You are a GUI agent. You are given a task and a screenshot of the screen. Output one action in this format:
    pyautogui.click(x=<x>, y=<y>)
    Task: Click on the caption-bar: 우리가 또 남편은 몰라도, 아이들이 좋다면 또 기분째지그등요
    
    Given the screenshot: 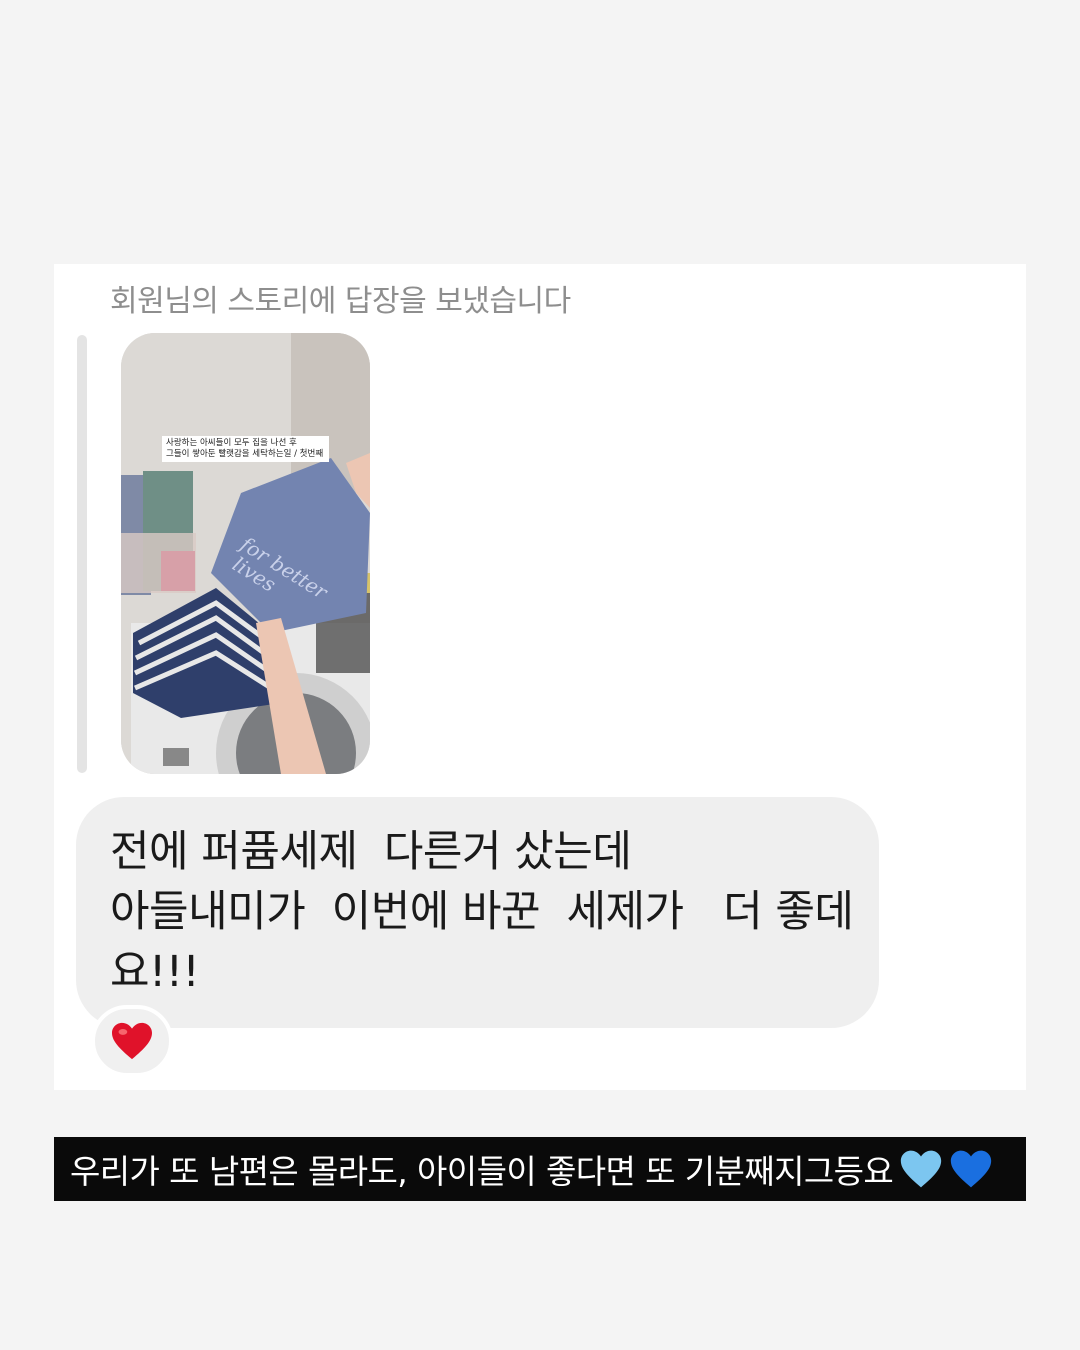 What is the action you would take?
    pyautogui.click(x=540, y=1169)
    